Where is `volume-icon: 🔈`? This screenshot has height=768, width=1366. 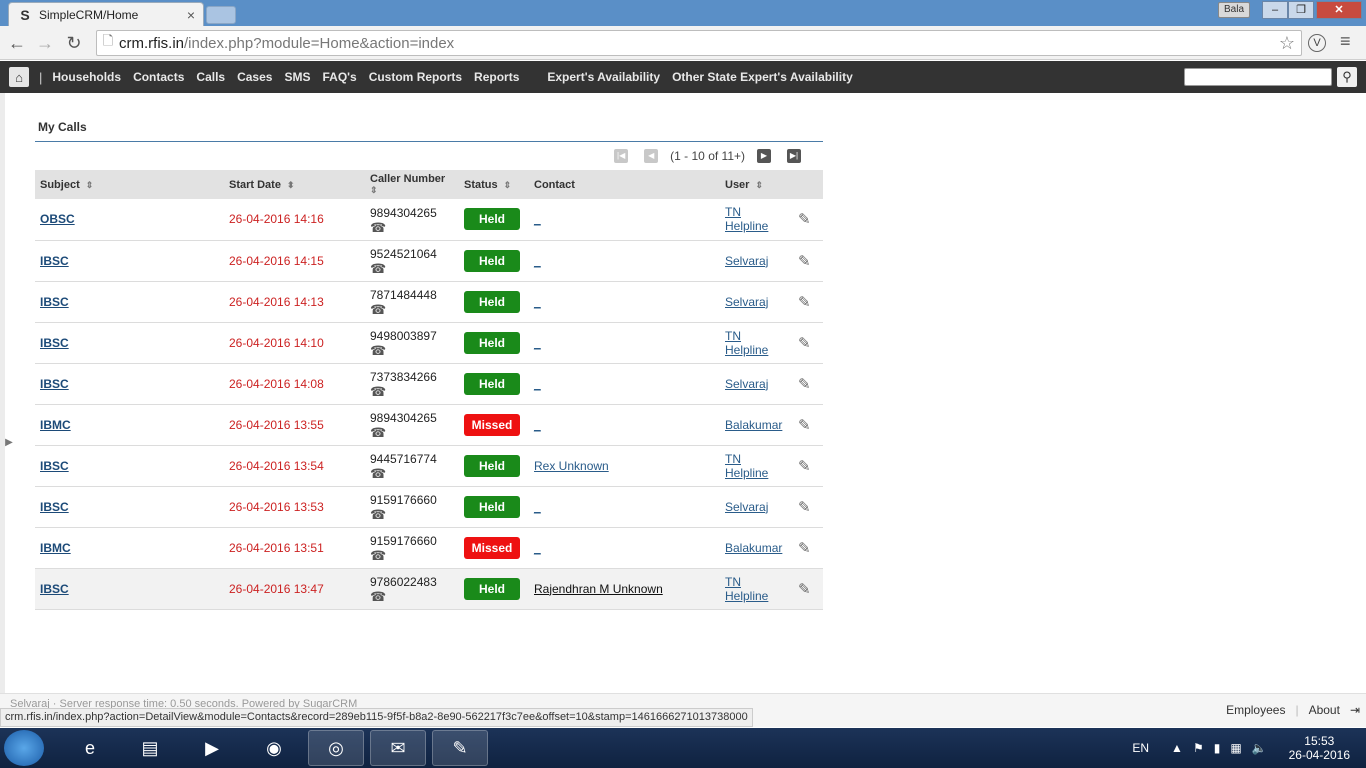
volume-icon: 🔈 is located at coordinates (1259, 748).